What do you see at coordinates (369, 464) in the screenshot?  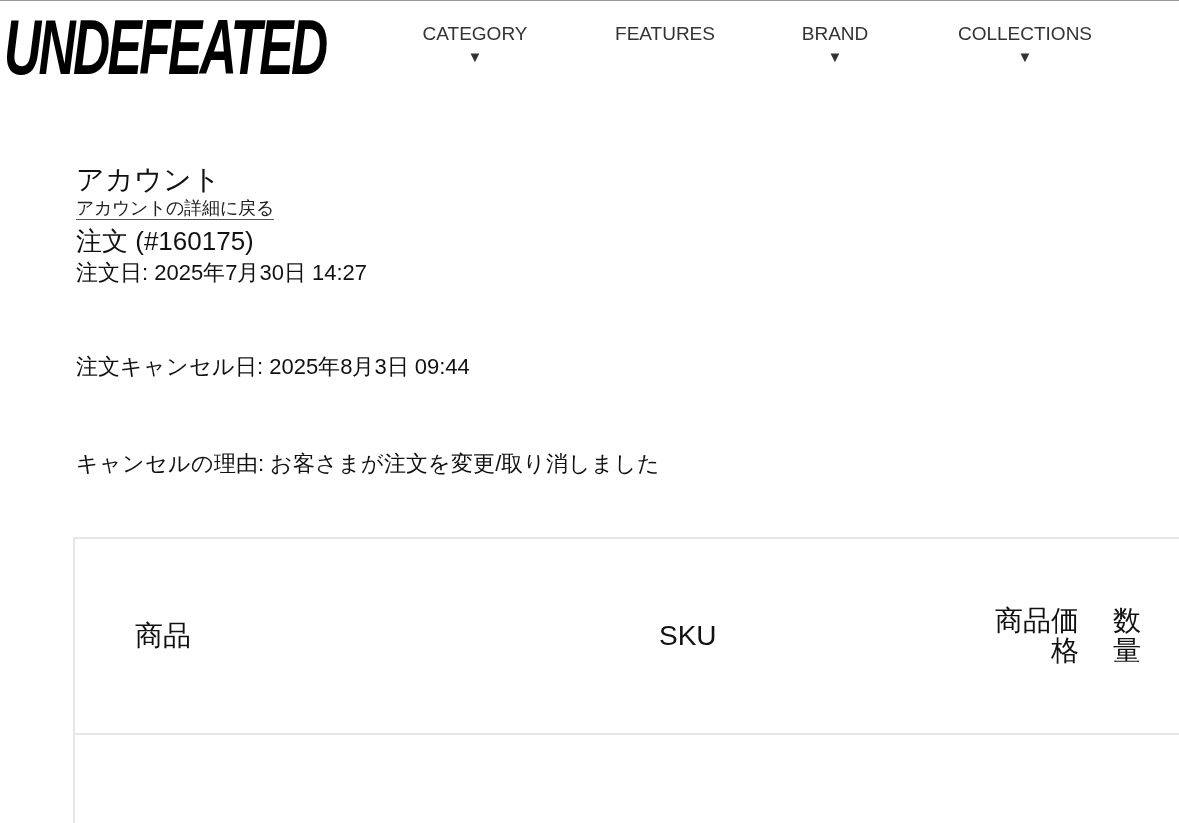 I see `cancel-reason: キャンセルの理由: お客さまが注文を変更/取り消しました` at bounding box center [369, 464].